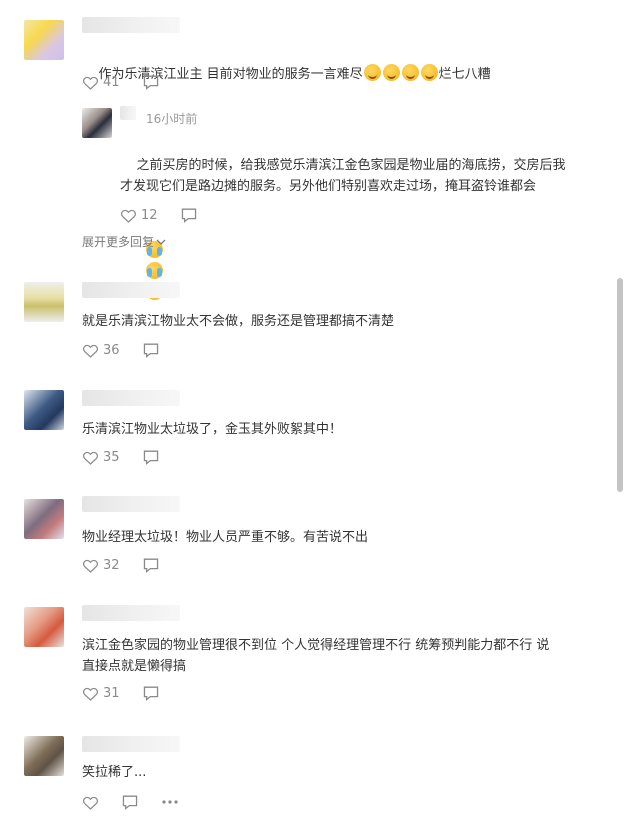  Describe the element at coordinates (101, 565) in the screenshot. I see `like-button: 32` at that location.